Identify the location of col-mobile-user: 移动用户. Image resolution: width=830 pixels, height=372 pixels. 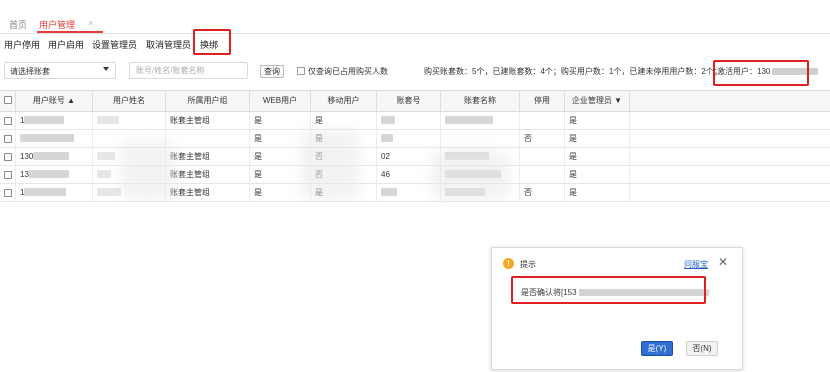
(344, 101).